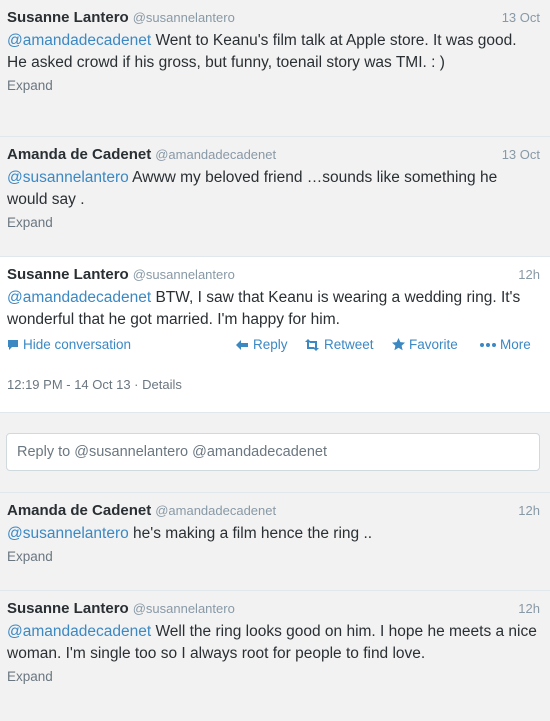  I want to click on star-icon, so click(398, 344).